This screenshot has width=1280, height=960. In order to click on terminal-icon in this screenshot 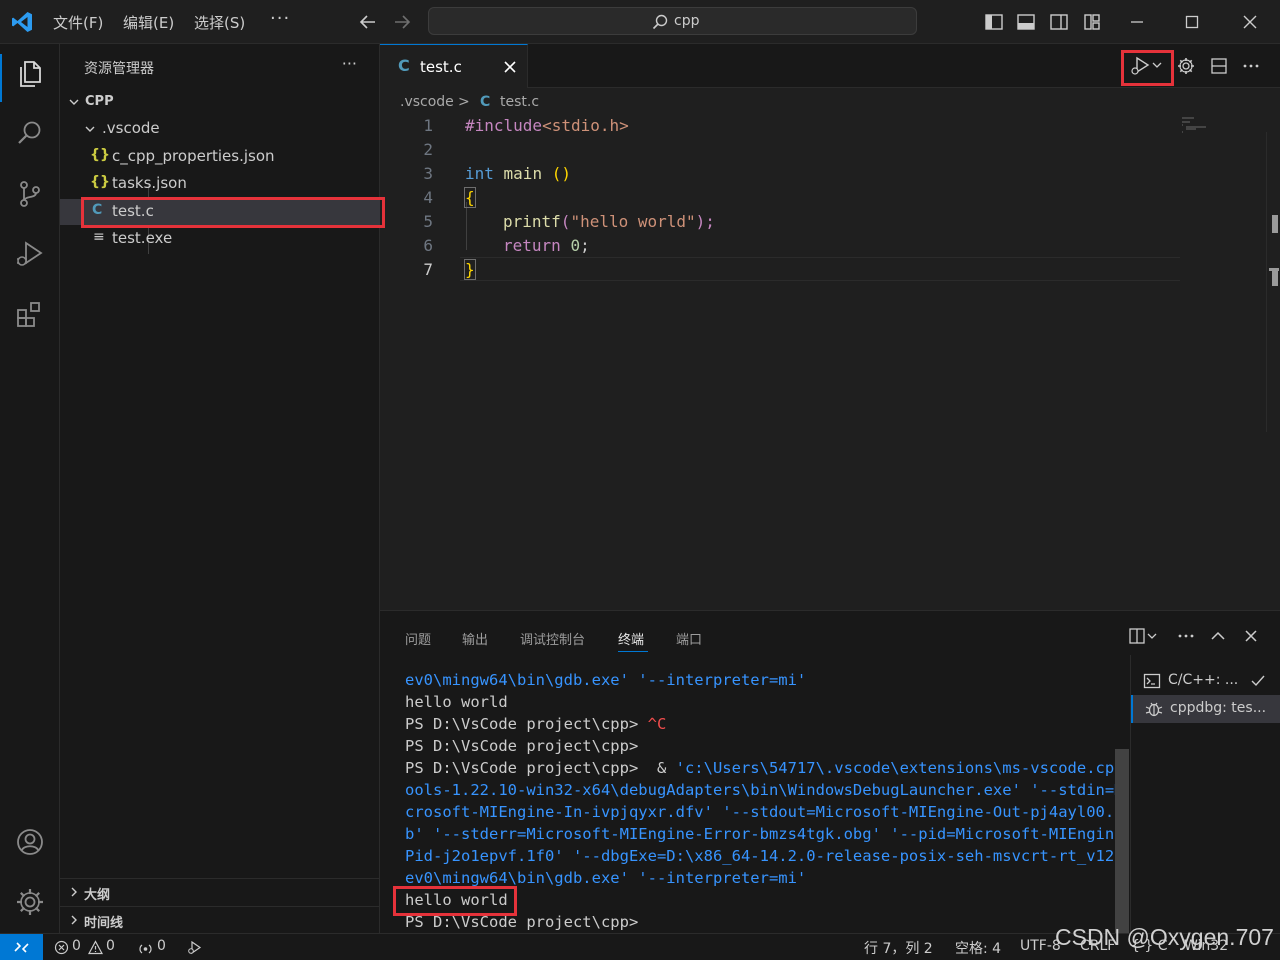, I will do `click(1152, 681)`.